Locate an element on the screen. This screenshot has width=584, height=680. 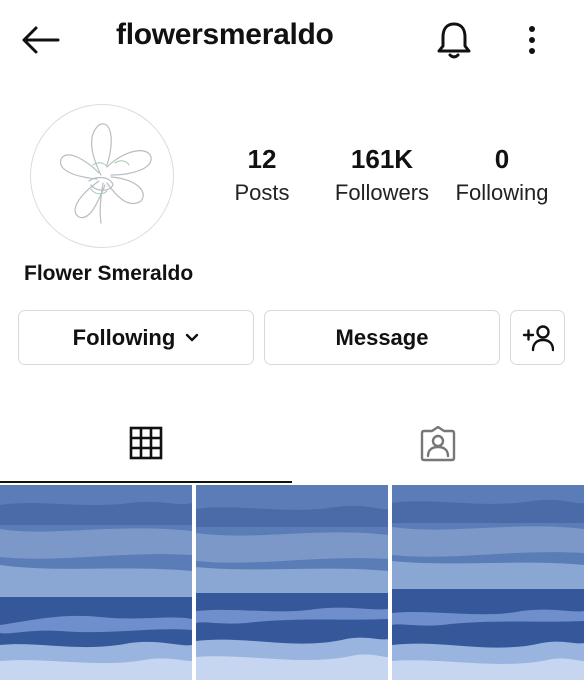
back-button is located at coordinates (44, 40).